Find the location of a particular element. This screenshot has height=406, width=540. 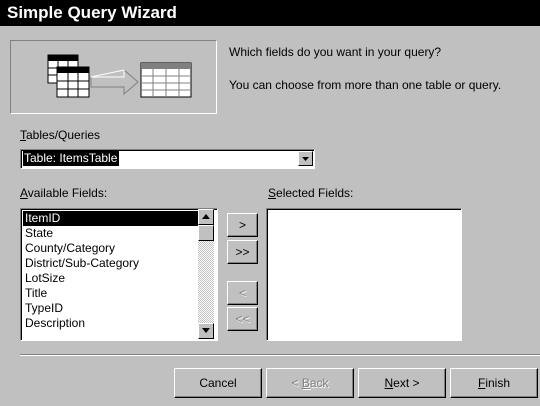

list-item: Title is located at coordinates (112, 293).